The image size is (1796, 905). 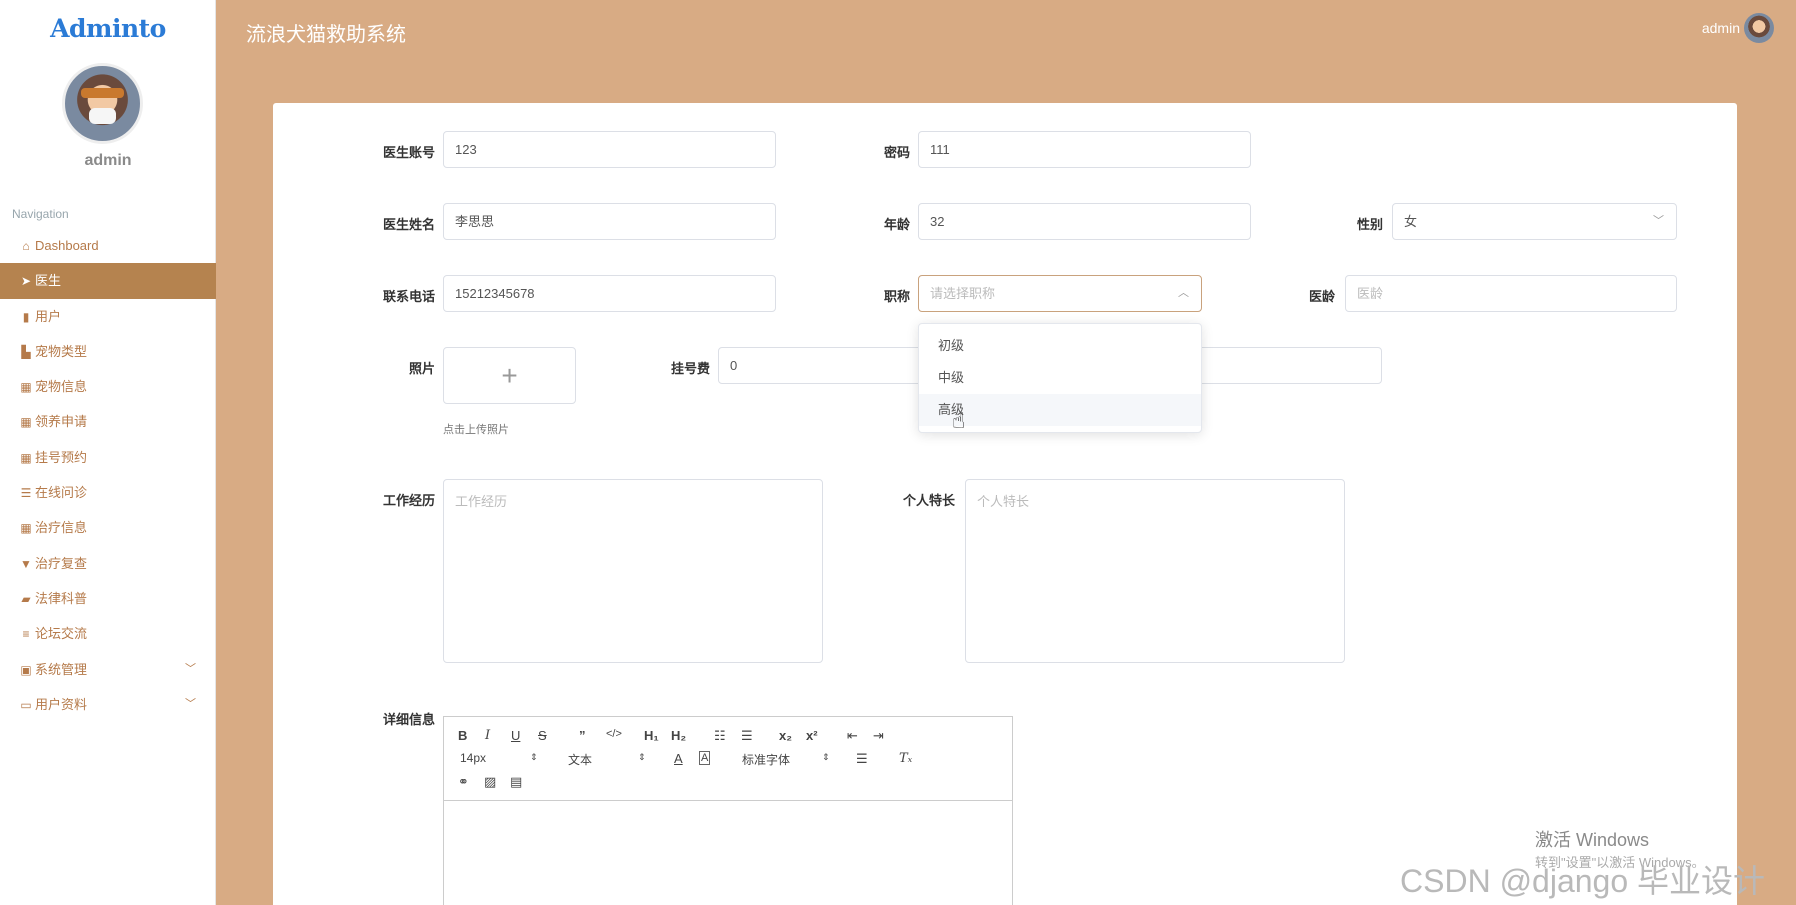 What do you see at coordinates (516, 782) in the screenshot?
I see `video-icon: ▤` at bounding box center [516, 782].